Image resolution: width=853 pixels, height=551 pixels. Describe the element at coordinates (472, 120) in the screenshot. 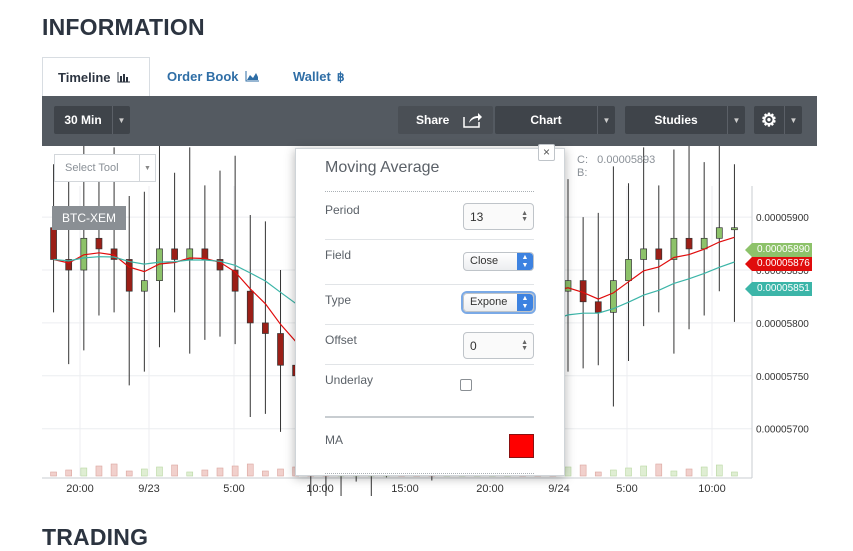

I see `share-icon` at that location.